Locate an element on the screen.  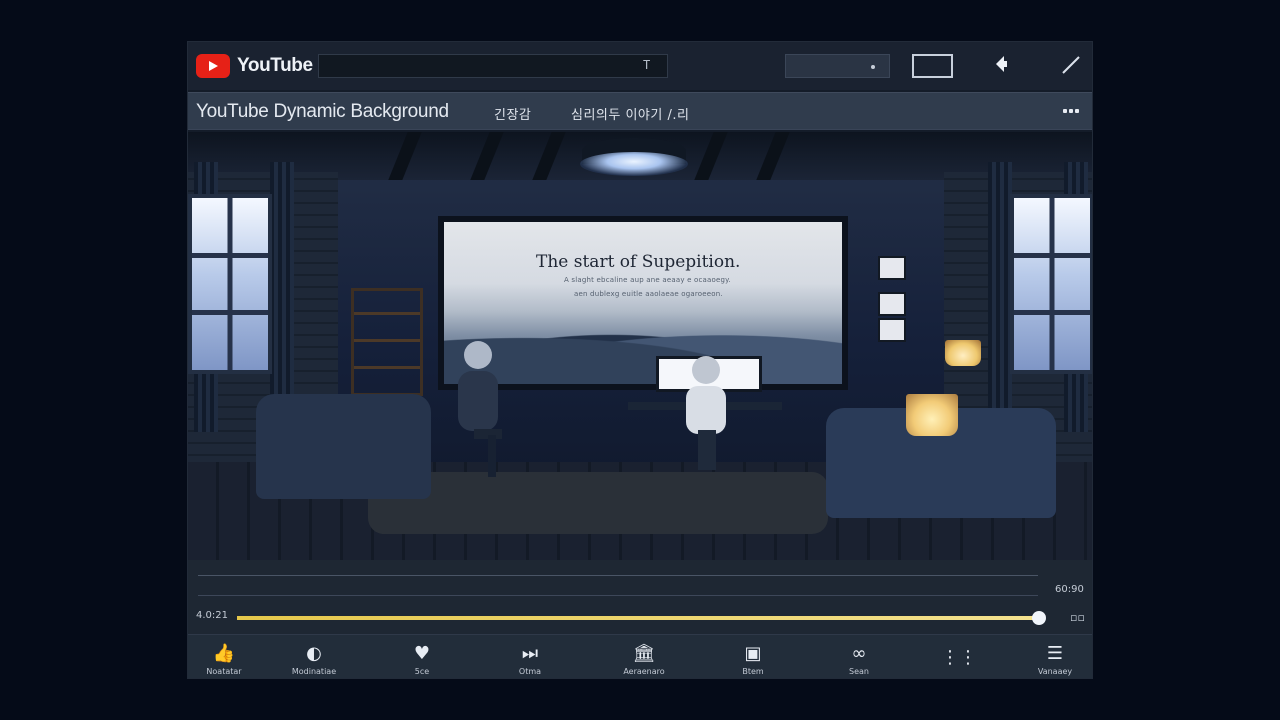
action-label: Btem is located at coordinates (753, 671).